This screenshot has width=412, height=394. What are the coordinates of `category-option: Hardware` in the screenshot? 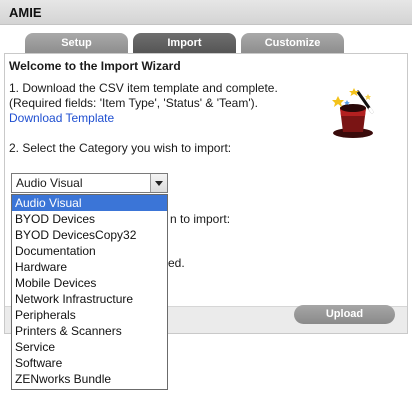 It's located at (89, 267).